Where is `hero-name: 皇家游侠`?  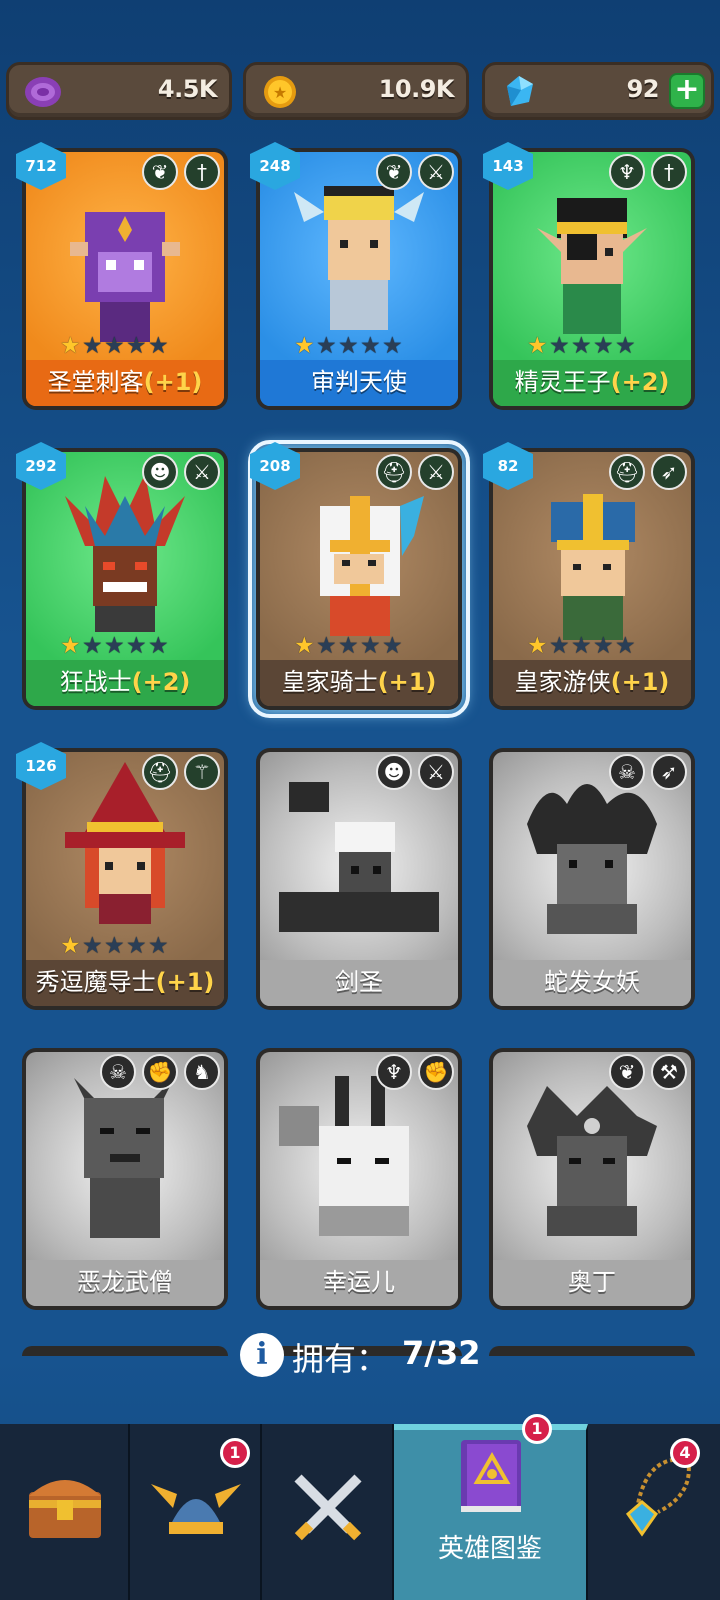 hero-name: 皇家游侠 is located at coordinates (562, 682).